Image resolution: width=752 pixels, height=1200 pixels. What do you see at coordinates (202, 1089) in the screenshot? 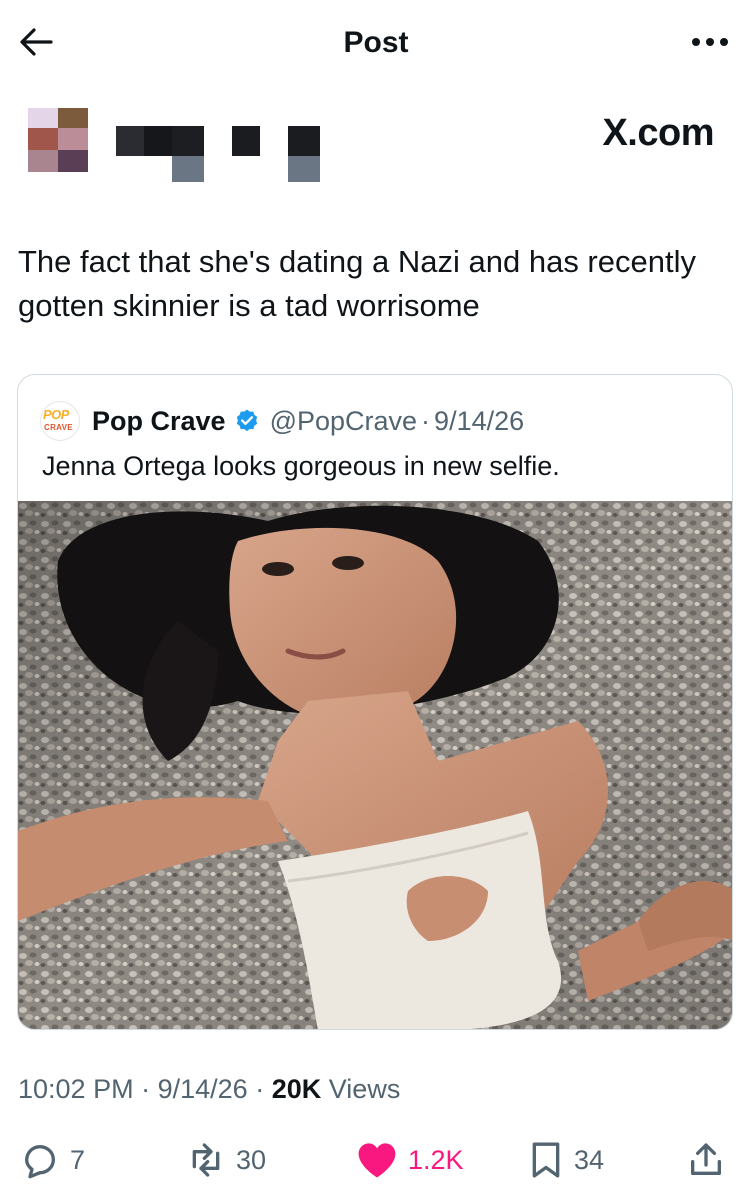
I see `post-date: 9/14/26` at bounding box center [202, 1089].